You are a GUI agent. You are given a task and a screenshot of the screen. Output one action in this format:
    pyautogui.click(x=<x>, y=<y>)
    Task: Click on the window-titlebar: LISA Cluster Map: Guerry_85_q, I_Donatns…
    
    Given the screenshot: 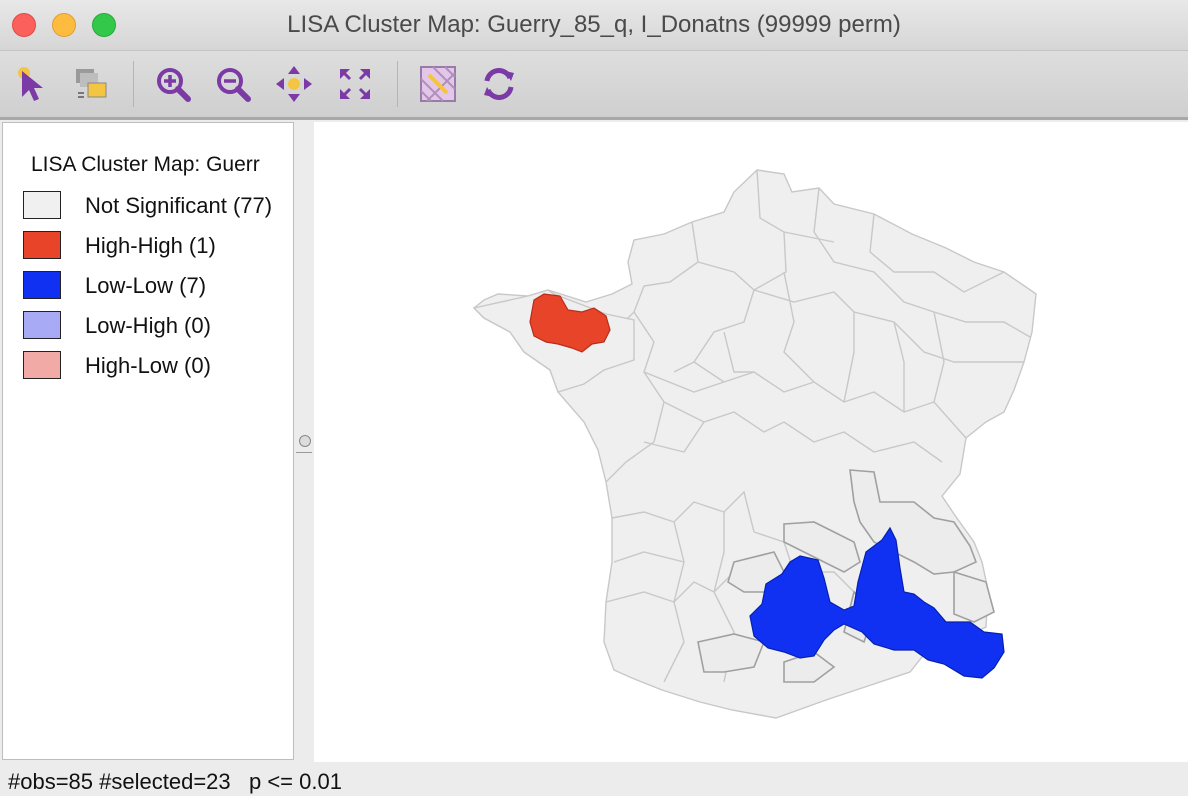 What is the action you would take?
    pyautogui.click(x=594, y=25)
    